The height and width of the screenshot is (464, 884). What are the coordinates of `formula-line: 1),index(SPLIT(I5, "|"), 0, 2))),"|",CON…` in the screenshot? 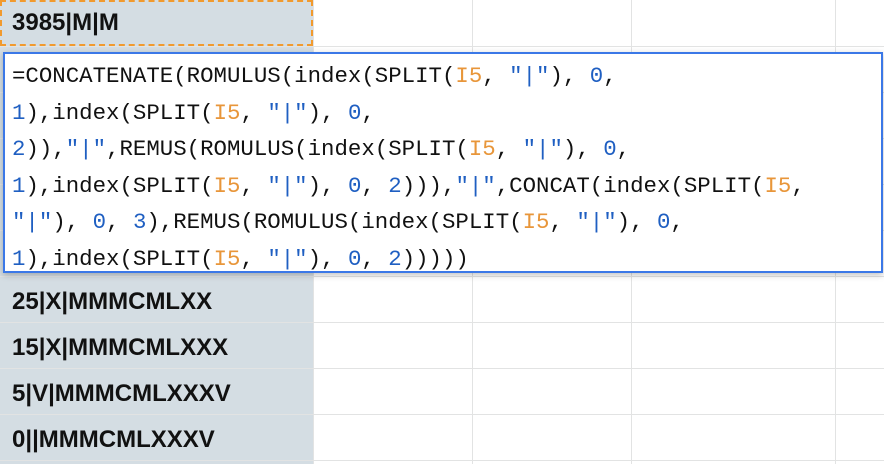 It's located at (446, 186).